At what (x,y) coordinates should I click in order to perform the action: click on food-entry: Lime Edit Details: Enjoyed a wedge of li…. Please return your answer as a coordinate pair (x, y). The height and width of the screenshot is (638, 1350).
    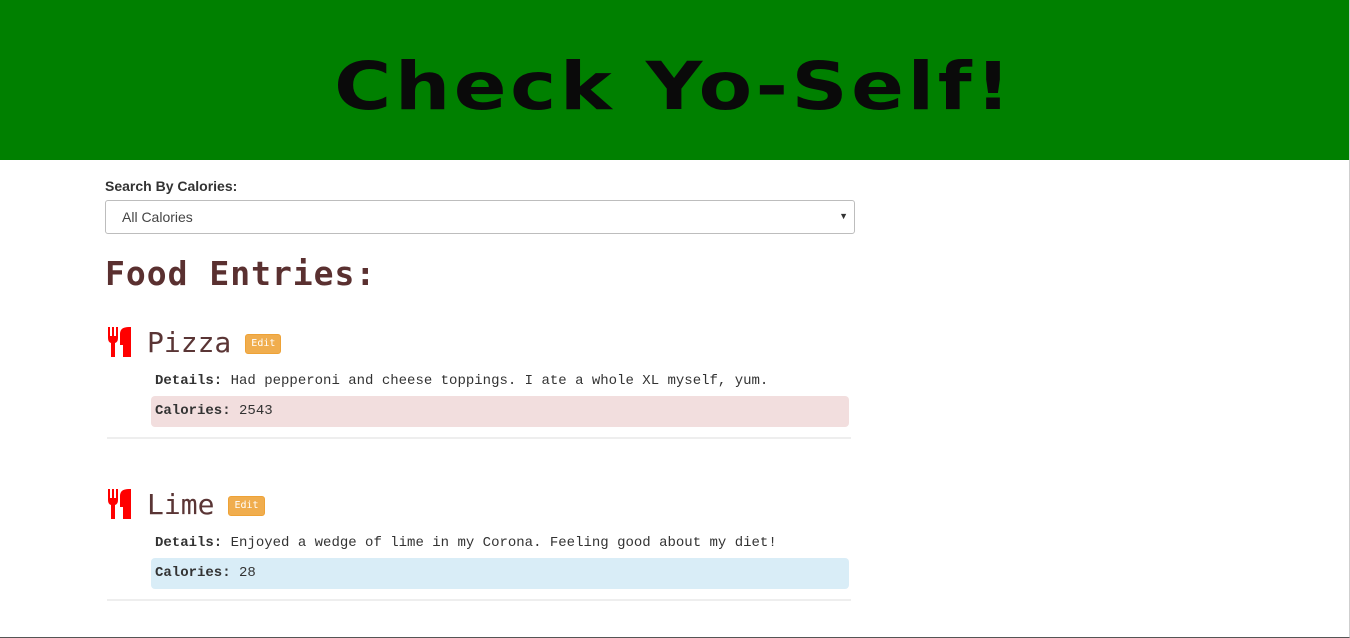
    Looking at the image, I should click on (479, 544).